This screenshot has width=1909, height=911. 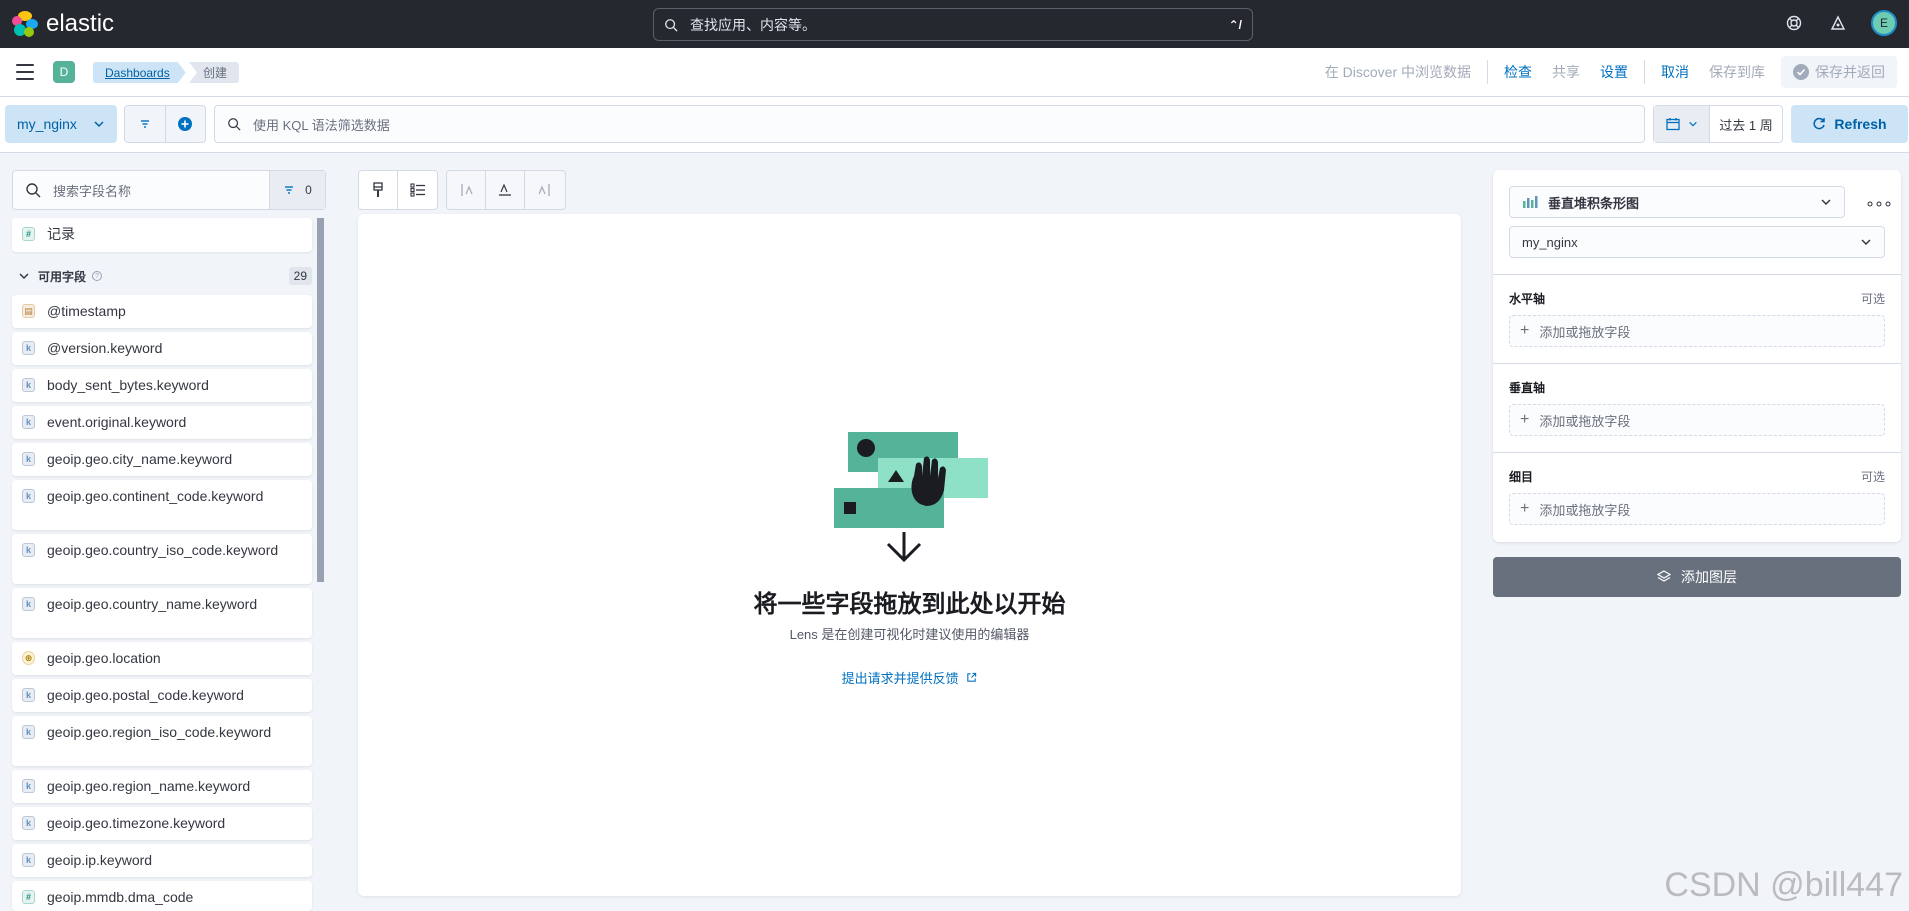 What do you see at coordinates (64, 72) in the screenshot?
I see `space-avatar: D` at bounding box center [64, 72].